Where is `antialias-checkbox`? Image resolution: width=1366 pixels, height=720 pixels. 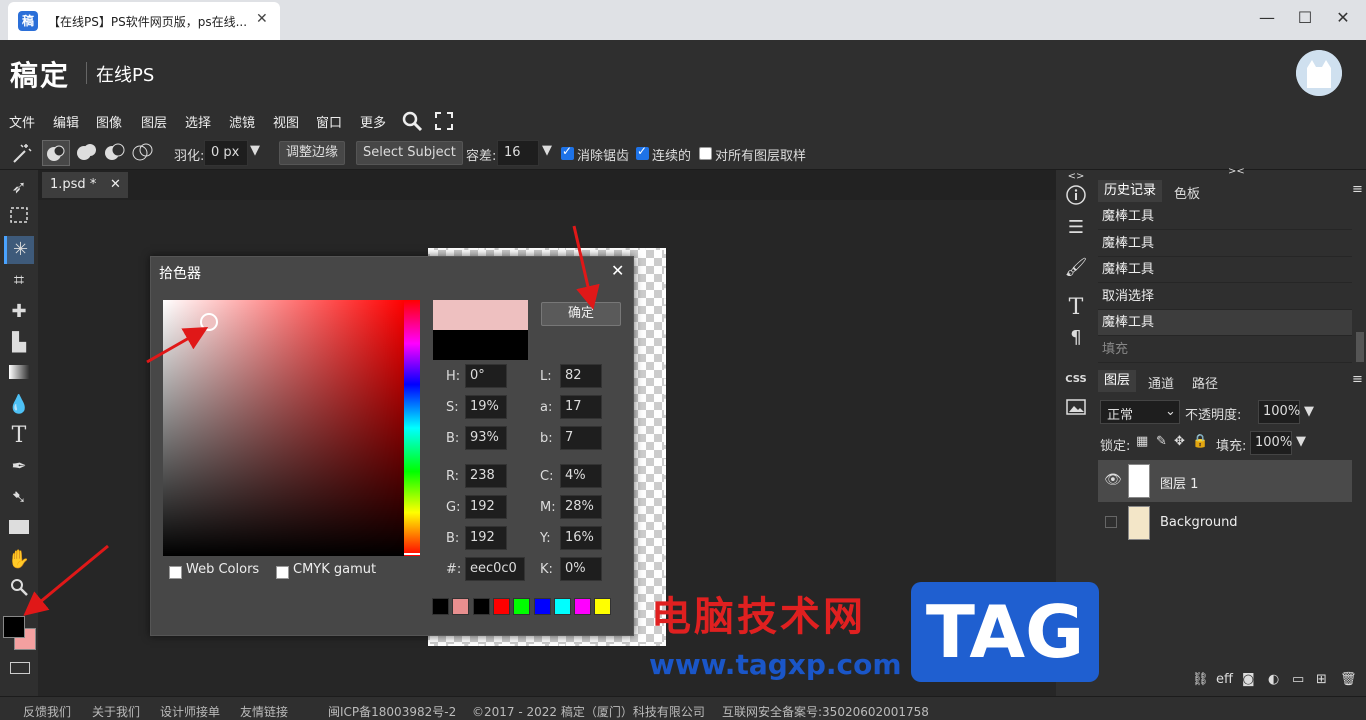
antialias-checkbox is located at coordinates (567, 152).